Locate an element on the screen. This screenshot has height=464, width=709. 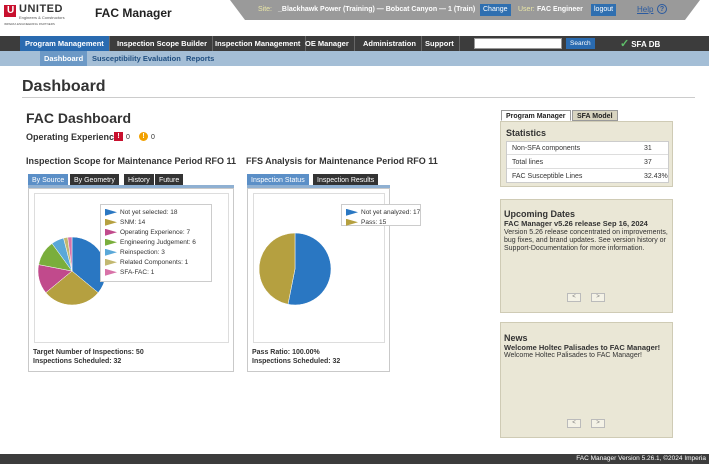
news-headline: Welcome Holtec Palisades to FAC Manager! is located at coordinates (582, 347).